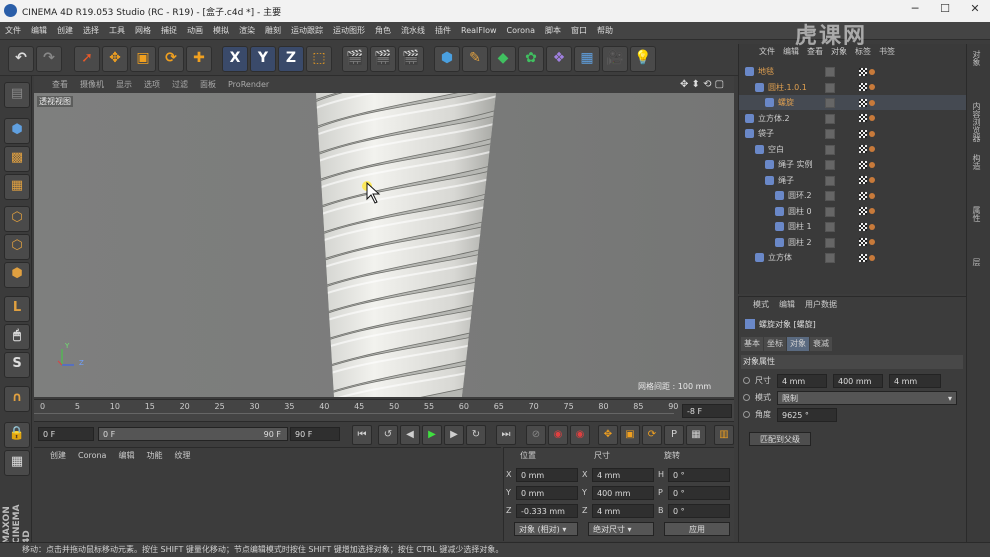  I want to click on next-keyframe-icon: ↻, so click(476, 435).